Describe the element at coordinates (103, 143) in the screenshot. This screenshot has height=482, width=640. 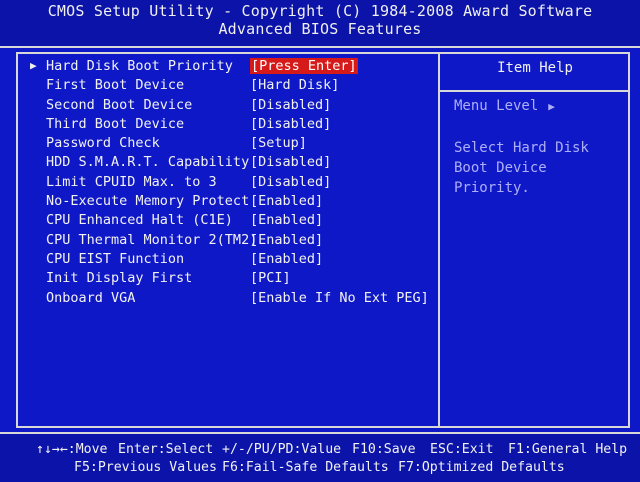
I see `setting-label: Password Check` at that location.